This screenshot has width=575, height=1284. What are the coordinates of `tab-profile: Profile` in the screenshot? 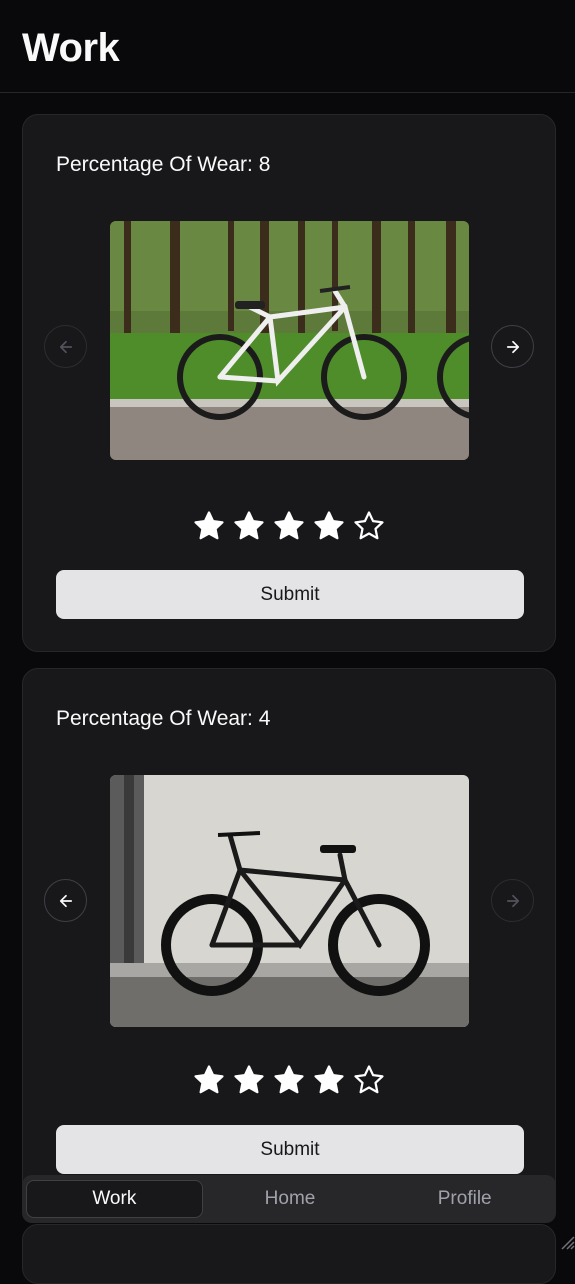 It's located at (464, 1199).